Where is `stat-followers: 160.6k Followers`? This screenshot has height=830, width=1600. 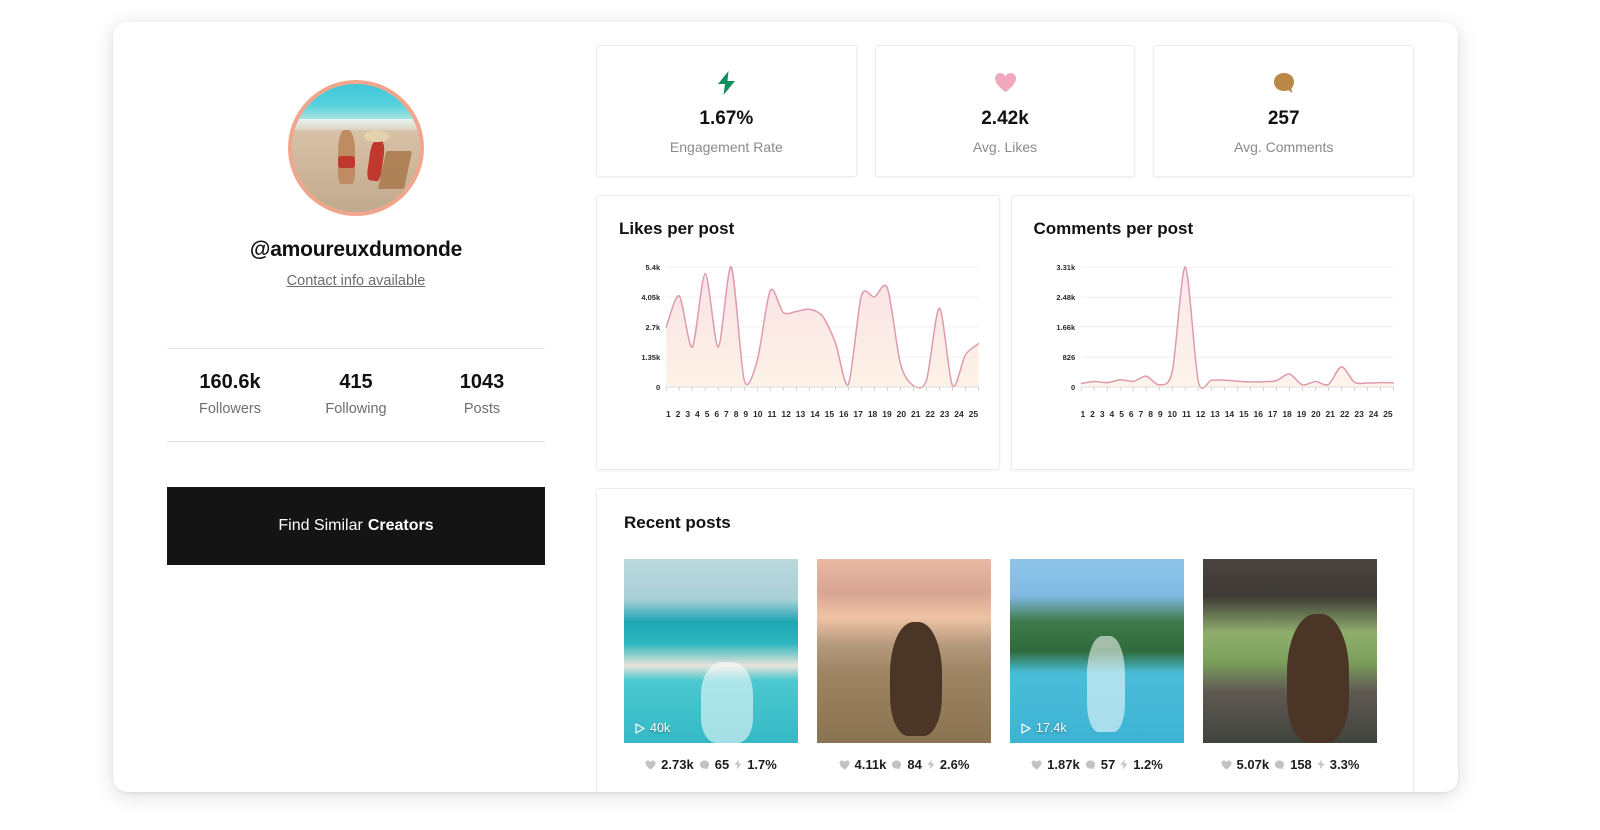 stat-followers: 160.6k Followers is located at coordinates (230, 394).